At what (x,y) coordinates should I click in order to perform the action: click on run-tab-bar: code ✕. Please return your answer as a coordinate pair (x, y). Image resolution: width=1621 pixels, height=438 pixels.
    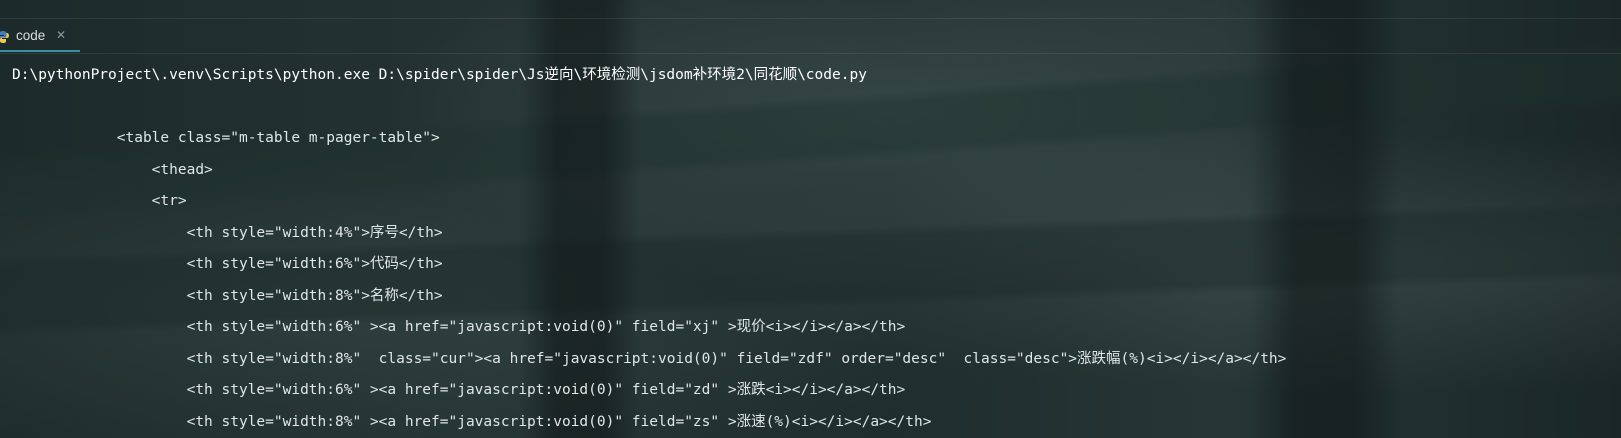
    Looking at the image, I should click on (810, 36).